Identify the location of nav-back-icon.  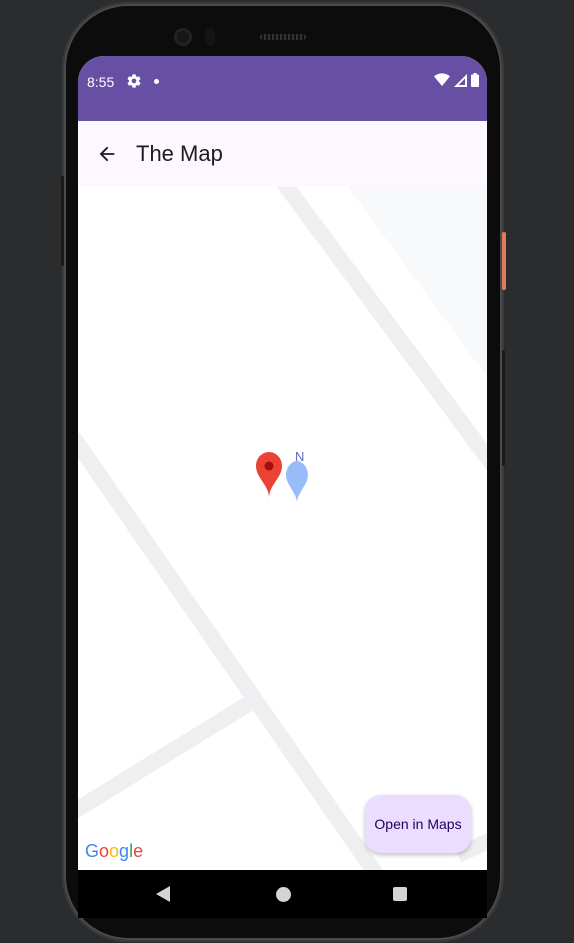
(163, 894).